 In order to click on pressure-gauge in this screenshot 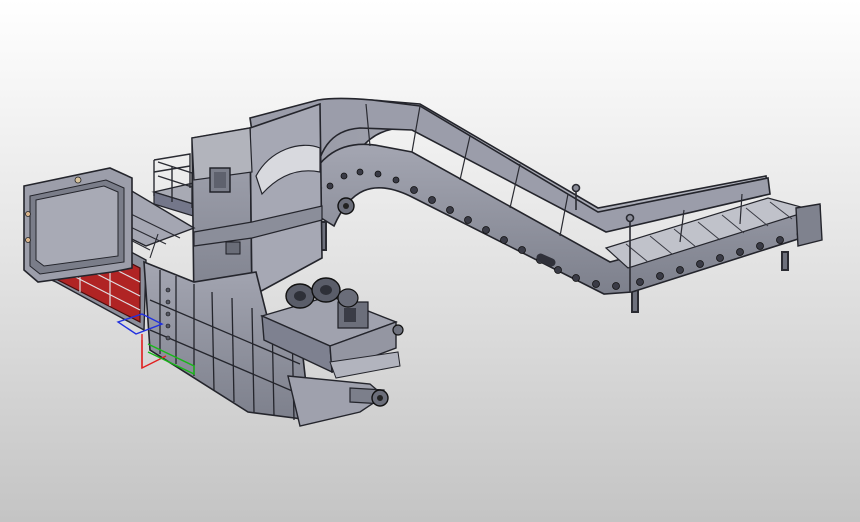, I will do `click(398, 330)`.